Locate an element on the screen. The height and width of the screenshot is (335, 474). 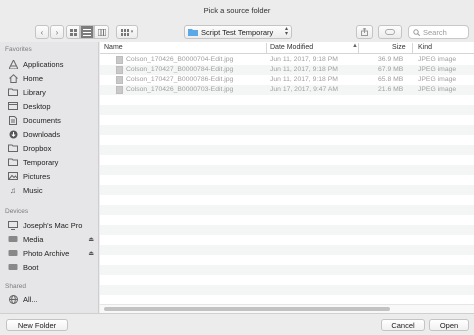
toolbar: ‹ › ▾ Script Test Temporary ▴ ▾ Search is located at coordinates (237, 32).